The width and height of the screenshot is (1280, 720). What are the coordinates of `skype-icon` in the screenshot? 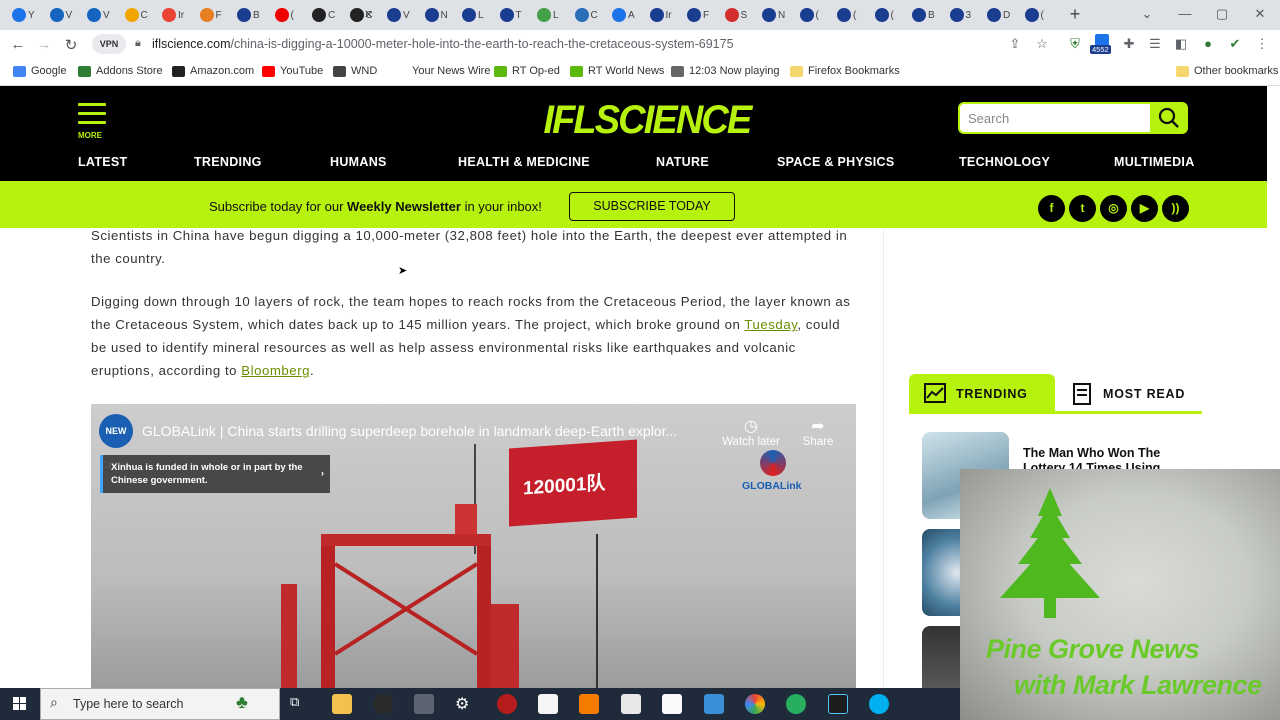 It's located at (879, 704).